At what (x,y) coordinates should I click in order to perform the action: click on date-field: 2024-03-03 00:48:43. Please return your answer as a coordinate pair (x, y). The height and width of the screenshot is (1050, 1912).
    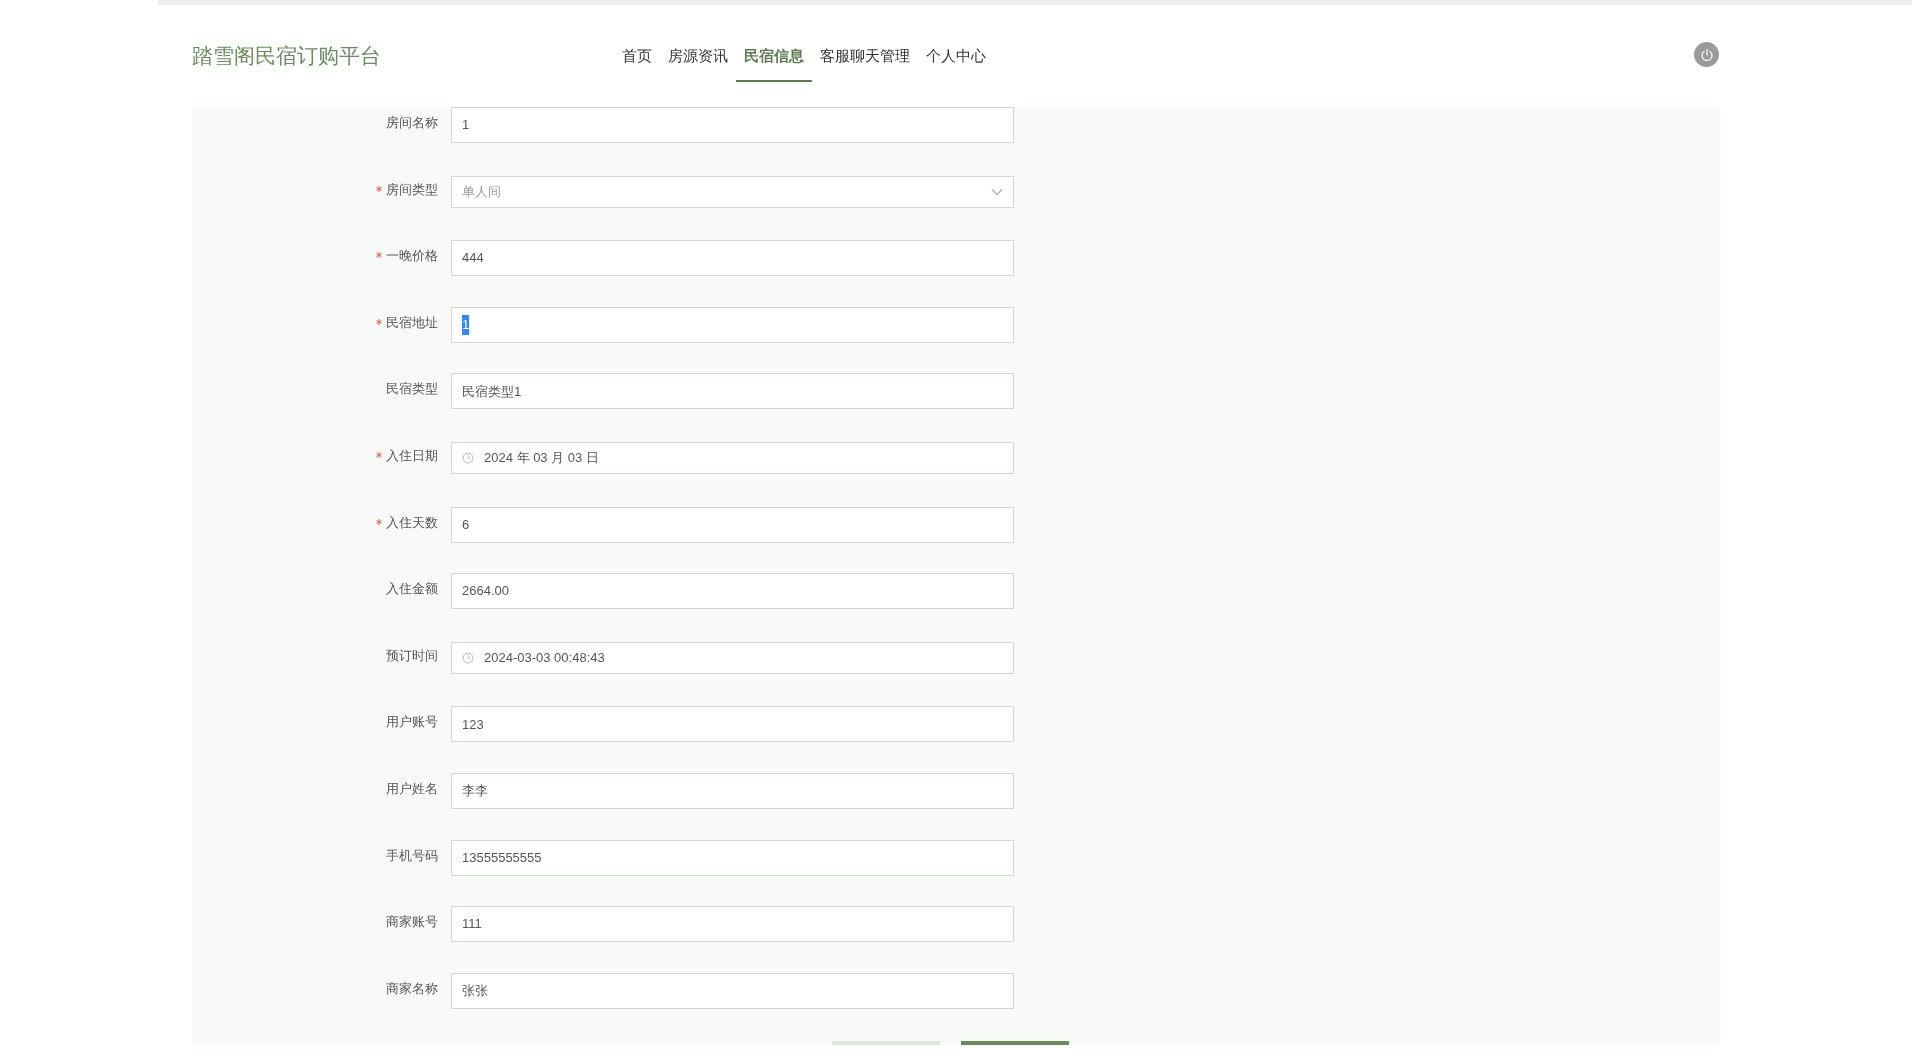
    Looking at the image, I should click on (732, 657).